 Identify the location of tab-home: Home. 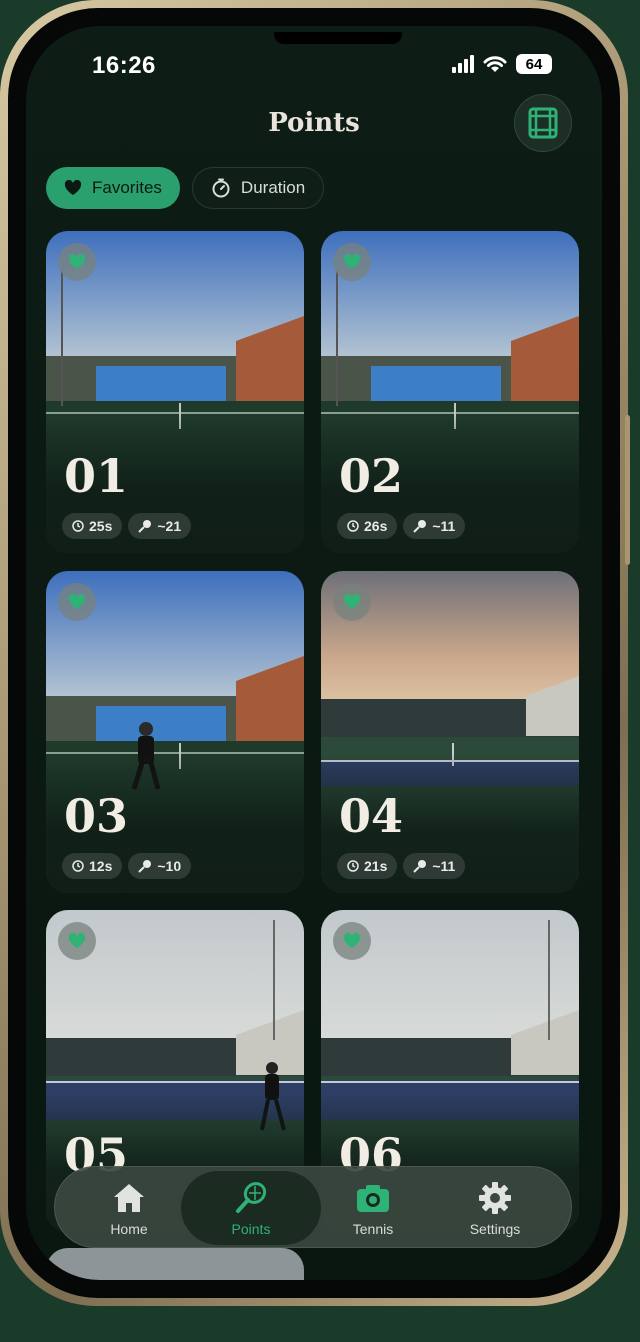
(129, 1208).